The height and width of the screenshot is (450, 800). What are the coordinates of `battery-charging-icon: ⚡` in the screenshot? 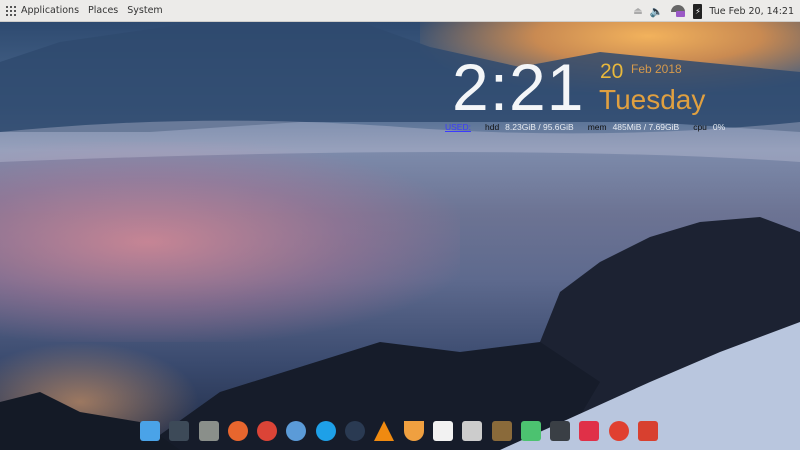 It's located at (698, 11).